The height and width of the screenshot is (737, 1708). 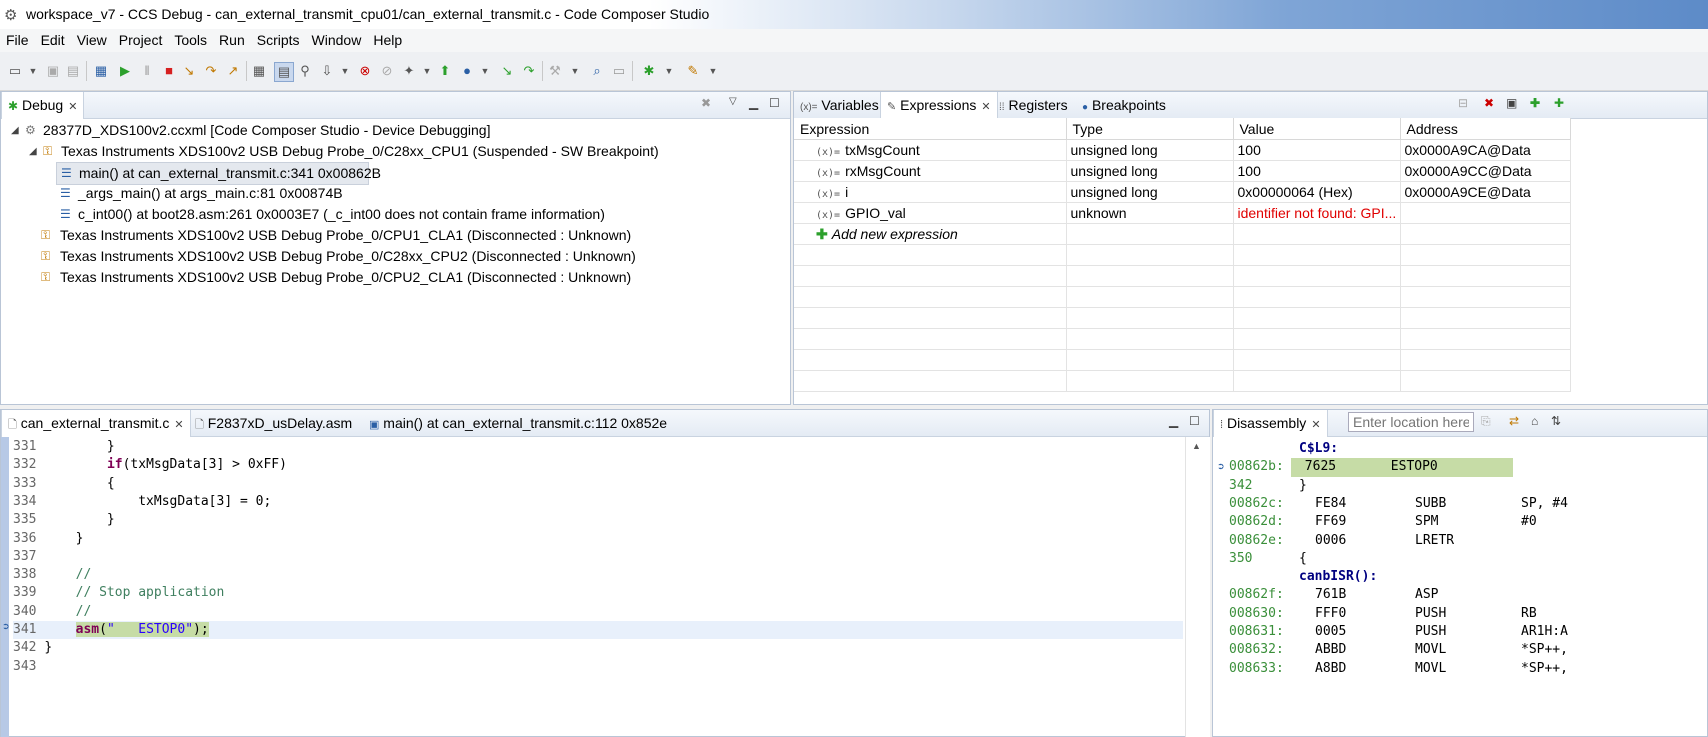 I want to click on save-icon: ▣, so click(x=53, y=71).